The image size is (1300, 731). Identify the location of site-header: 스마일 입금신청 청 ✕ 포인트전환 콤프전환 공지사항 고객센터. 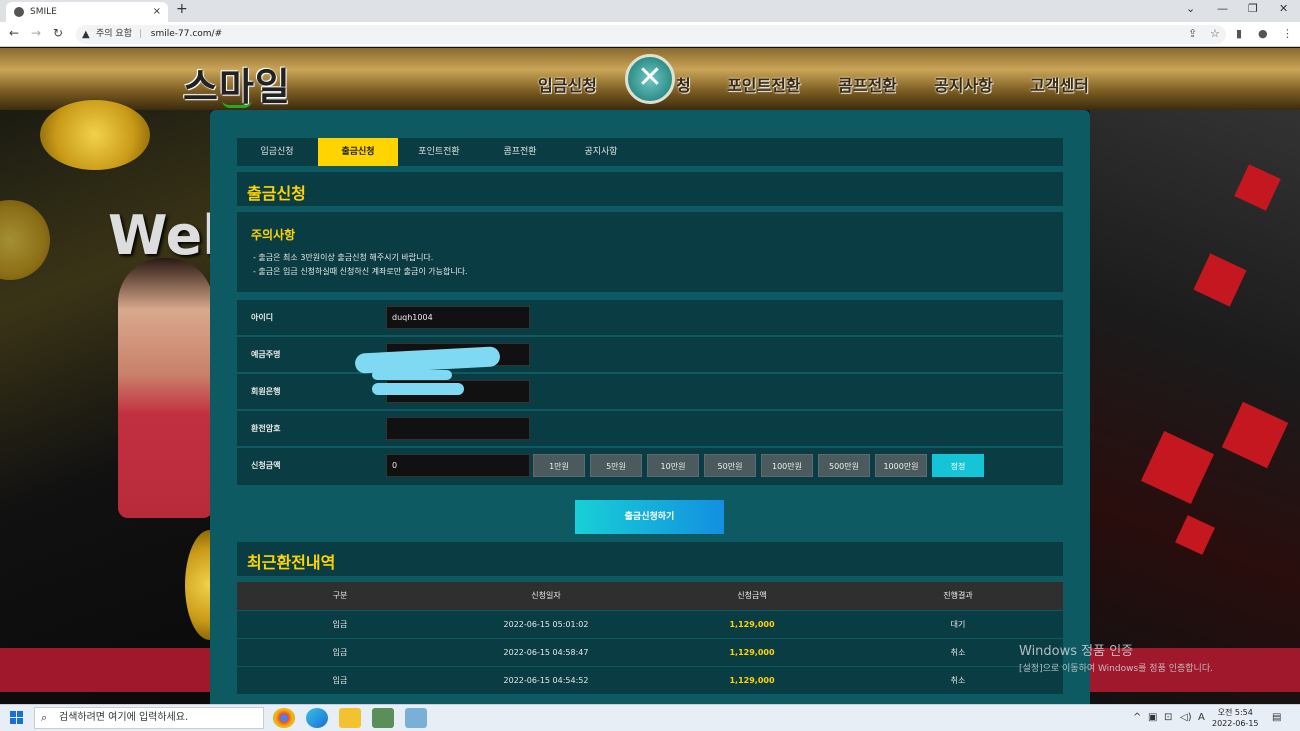
(650, 79).